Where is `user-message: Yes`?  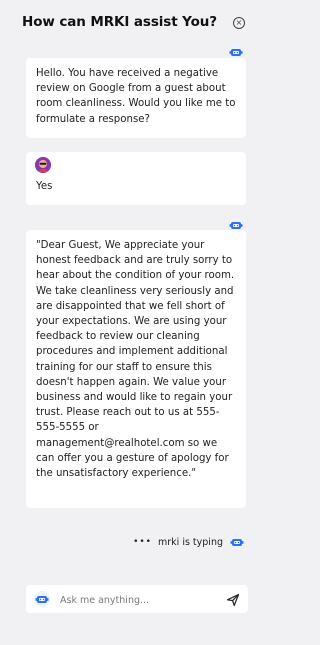 user-message: Yes is located at coordinates (136, 178).